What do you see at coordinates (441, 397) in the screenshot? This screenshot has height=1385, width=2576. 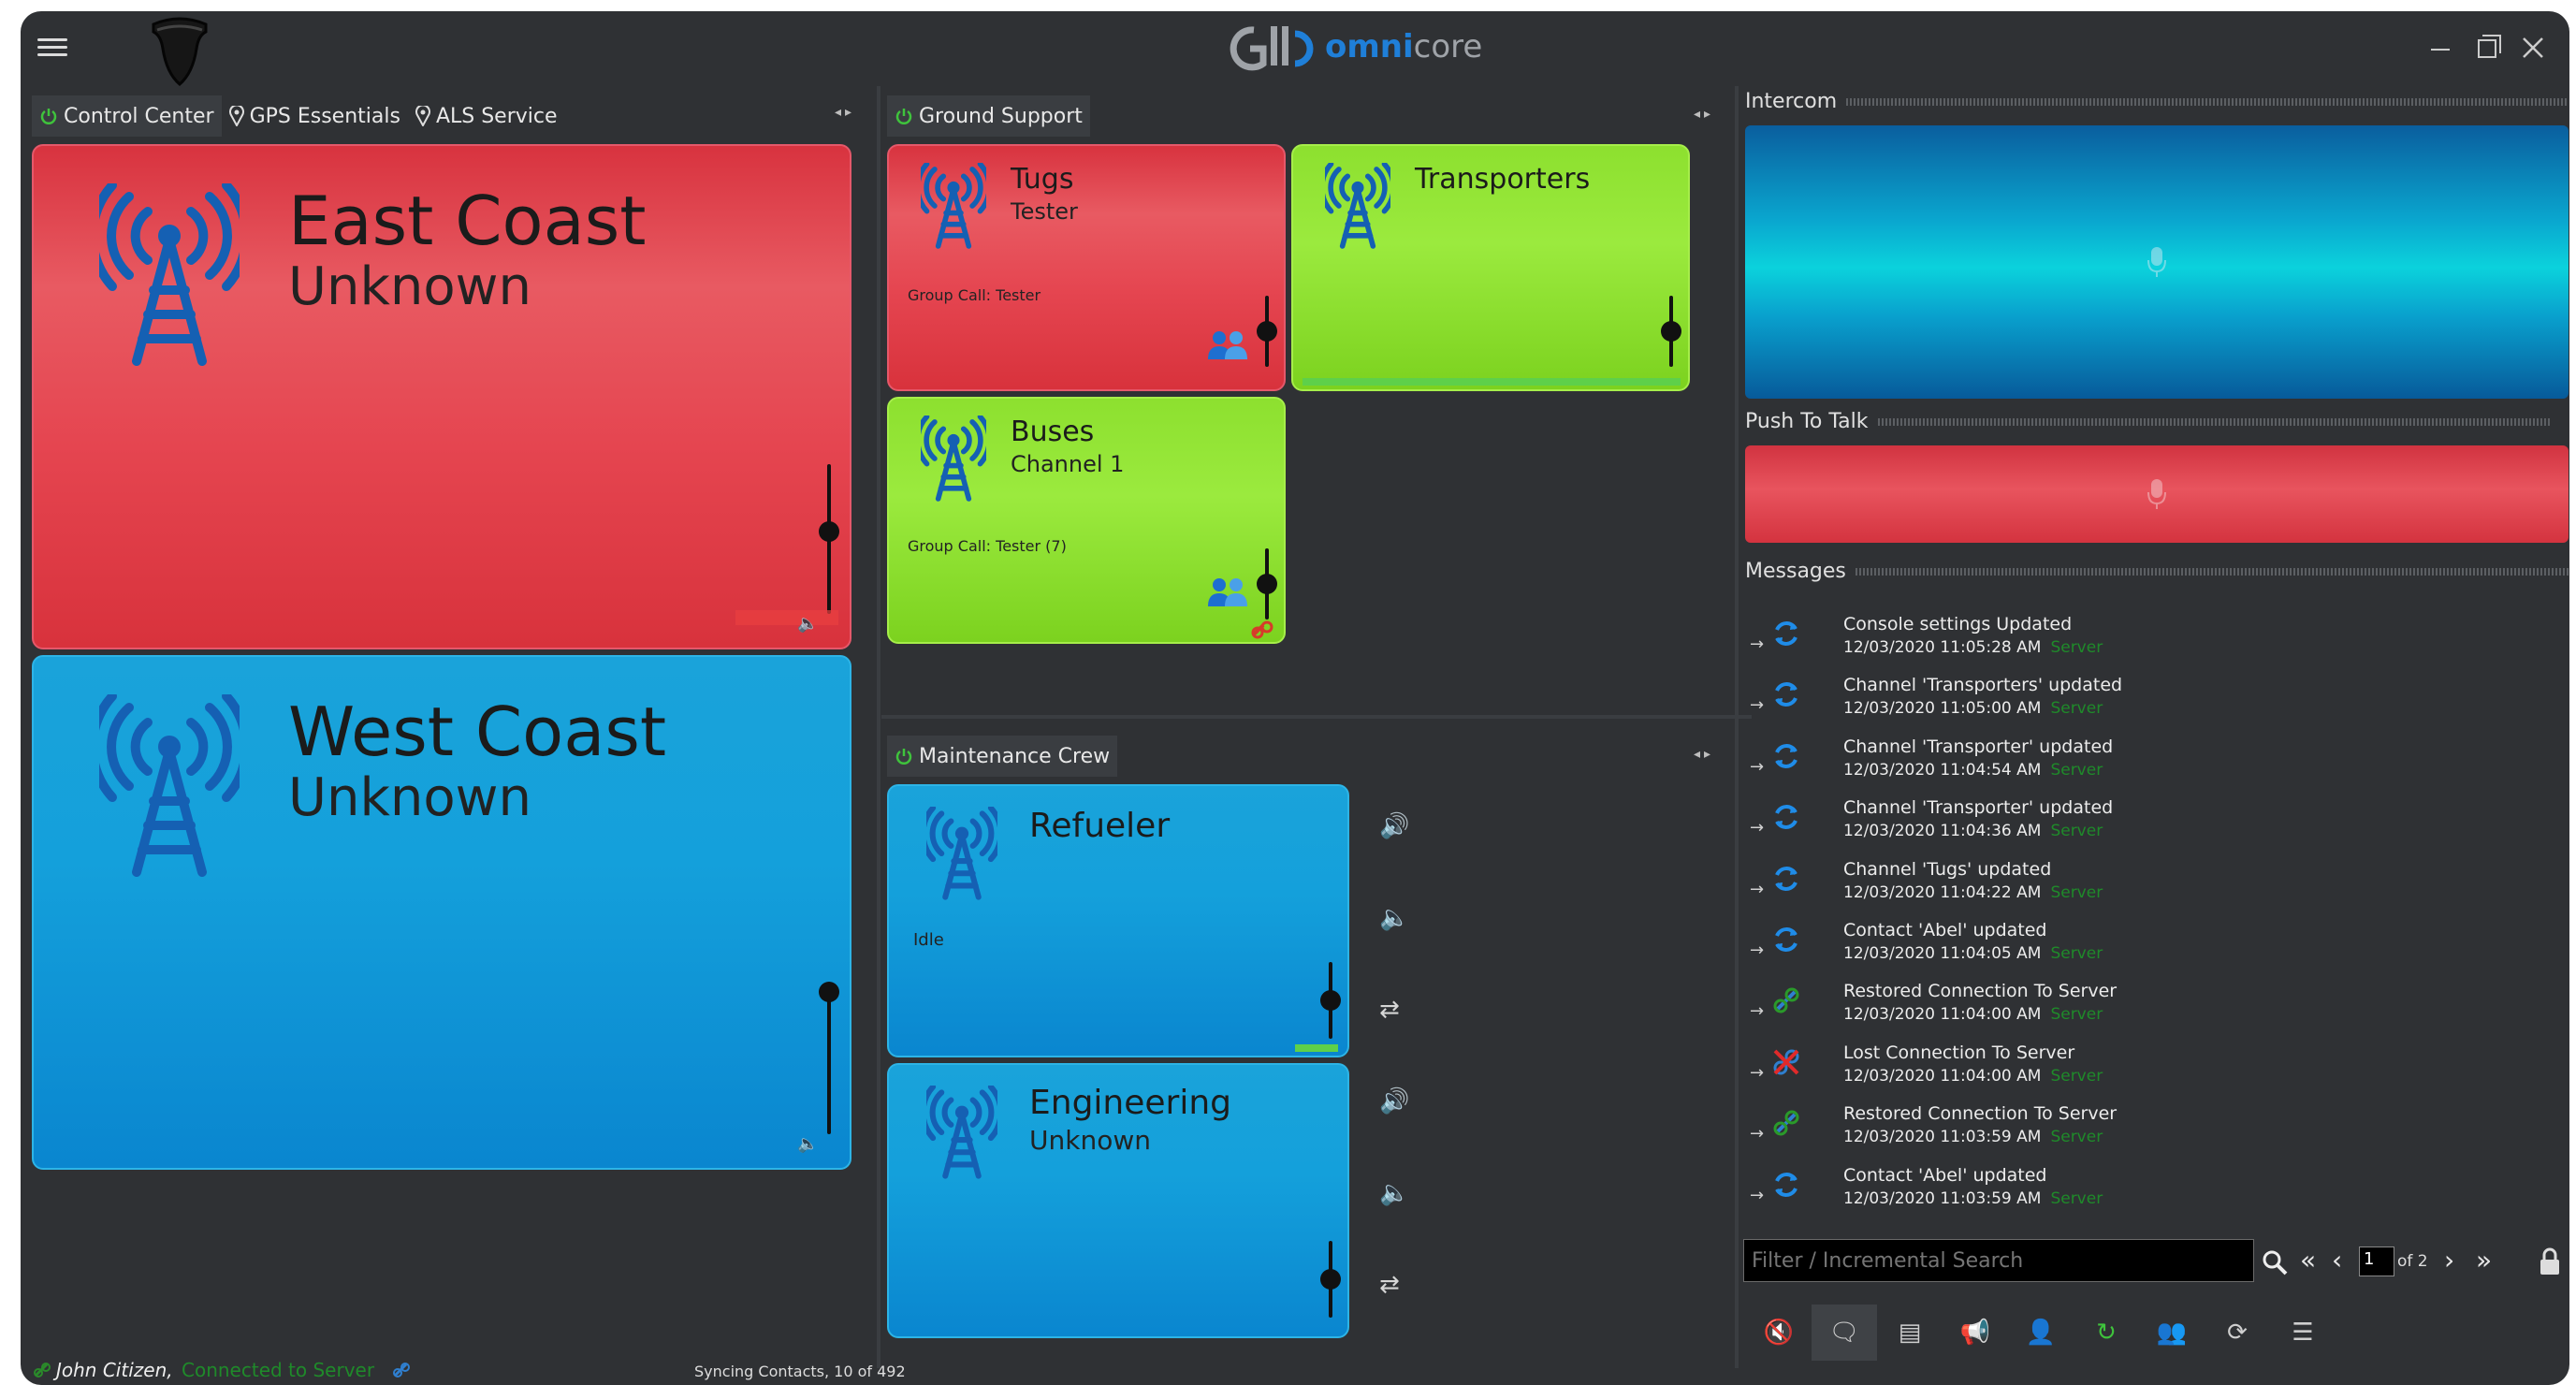 I see `channel-card-east-coast: East Coast Unknown 🔈` at bounding box center [441, 397].